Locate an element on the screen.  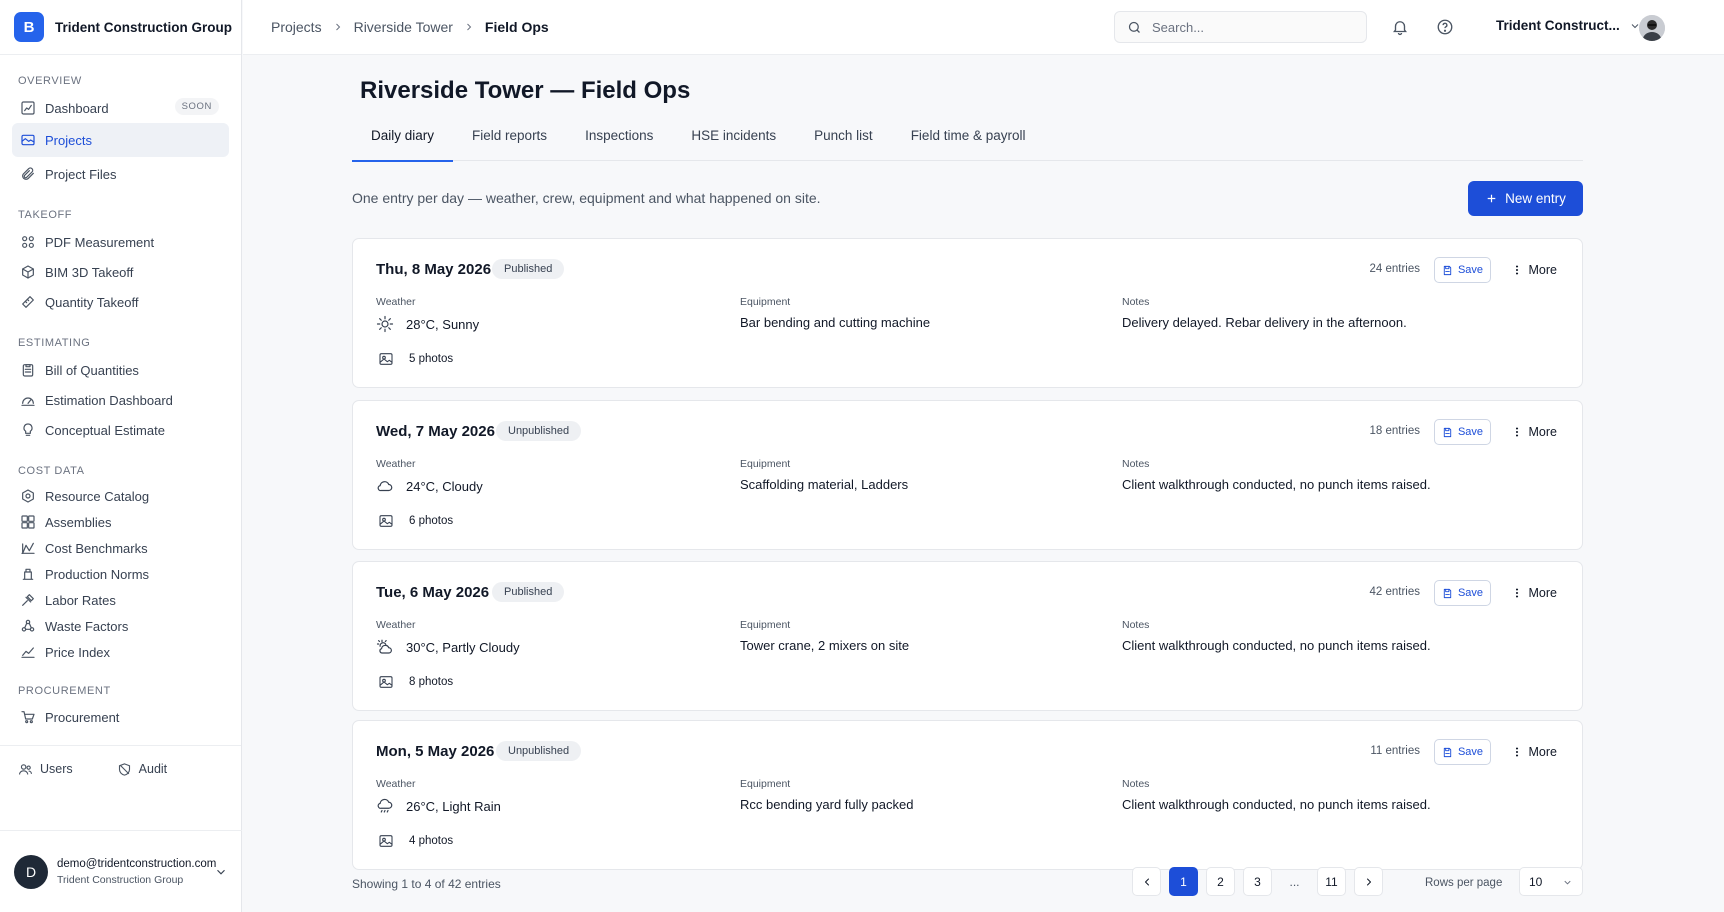
page-button-2: 2 is located at coordinates (1220, 881).